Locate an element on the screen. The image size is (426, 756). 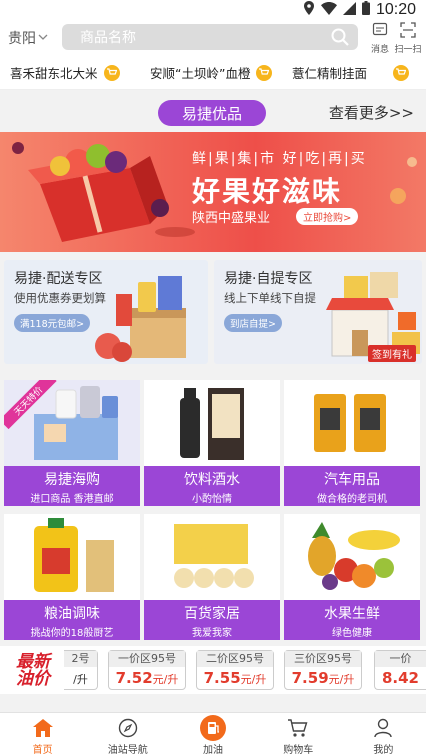
oil-price-card: 二价区95号 7.55元/升 is located at coordinates (235, 670).